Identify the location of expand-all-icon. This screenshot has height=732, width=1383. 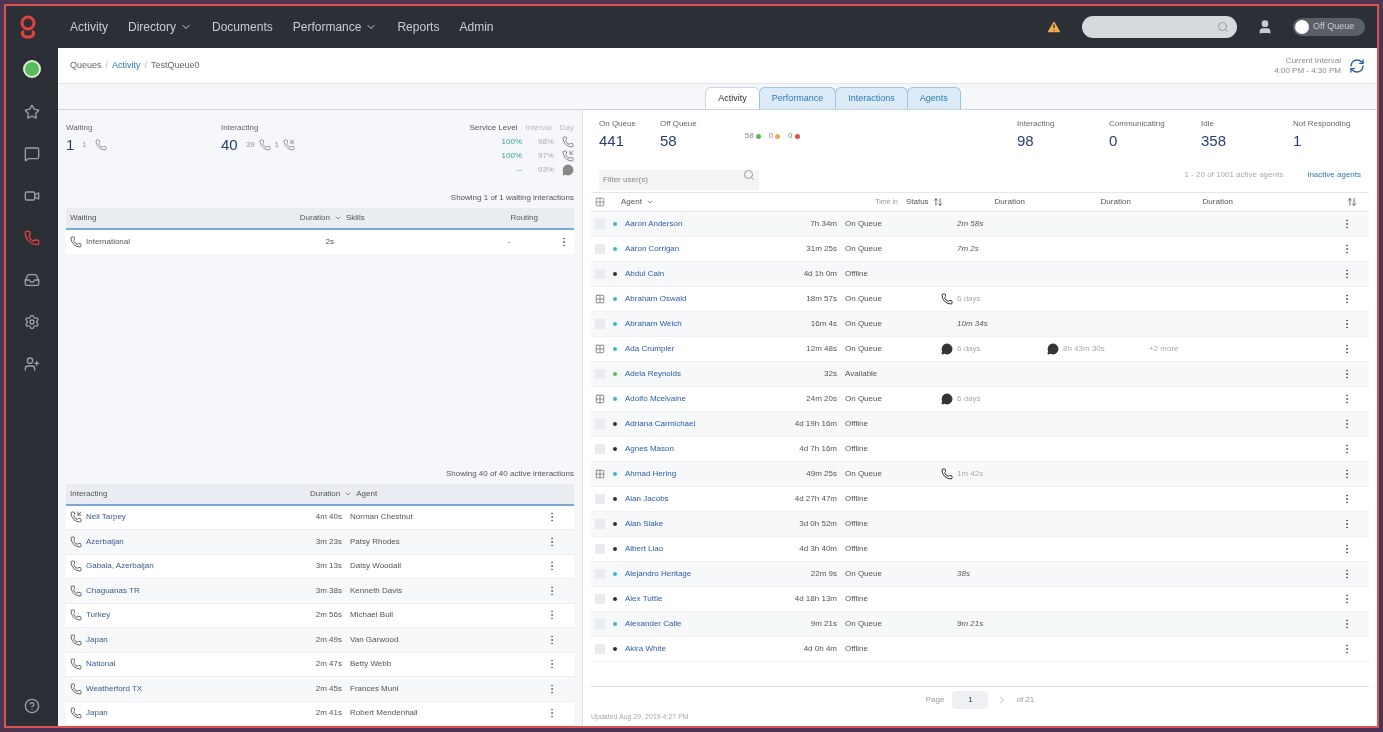
(600, 202).